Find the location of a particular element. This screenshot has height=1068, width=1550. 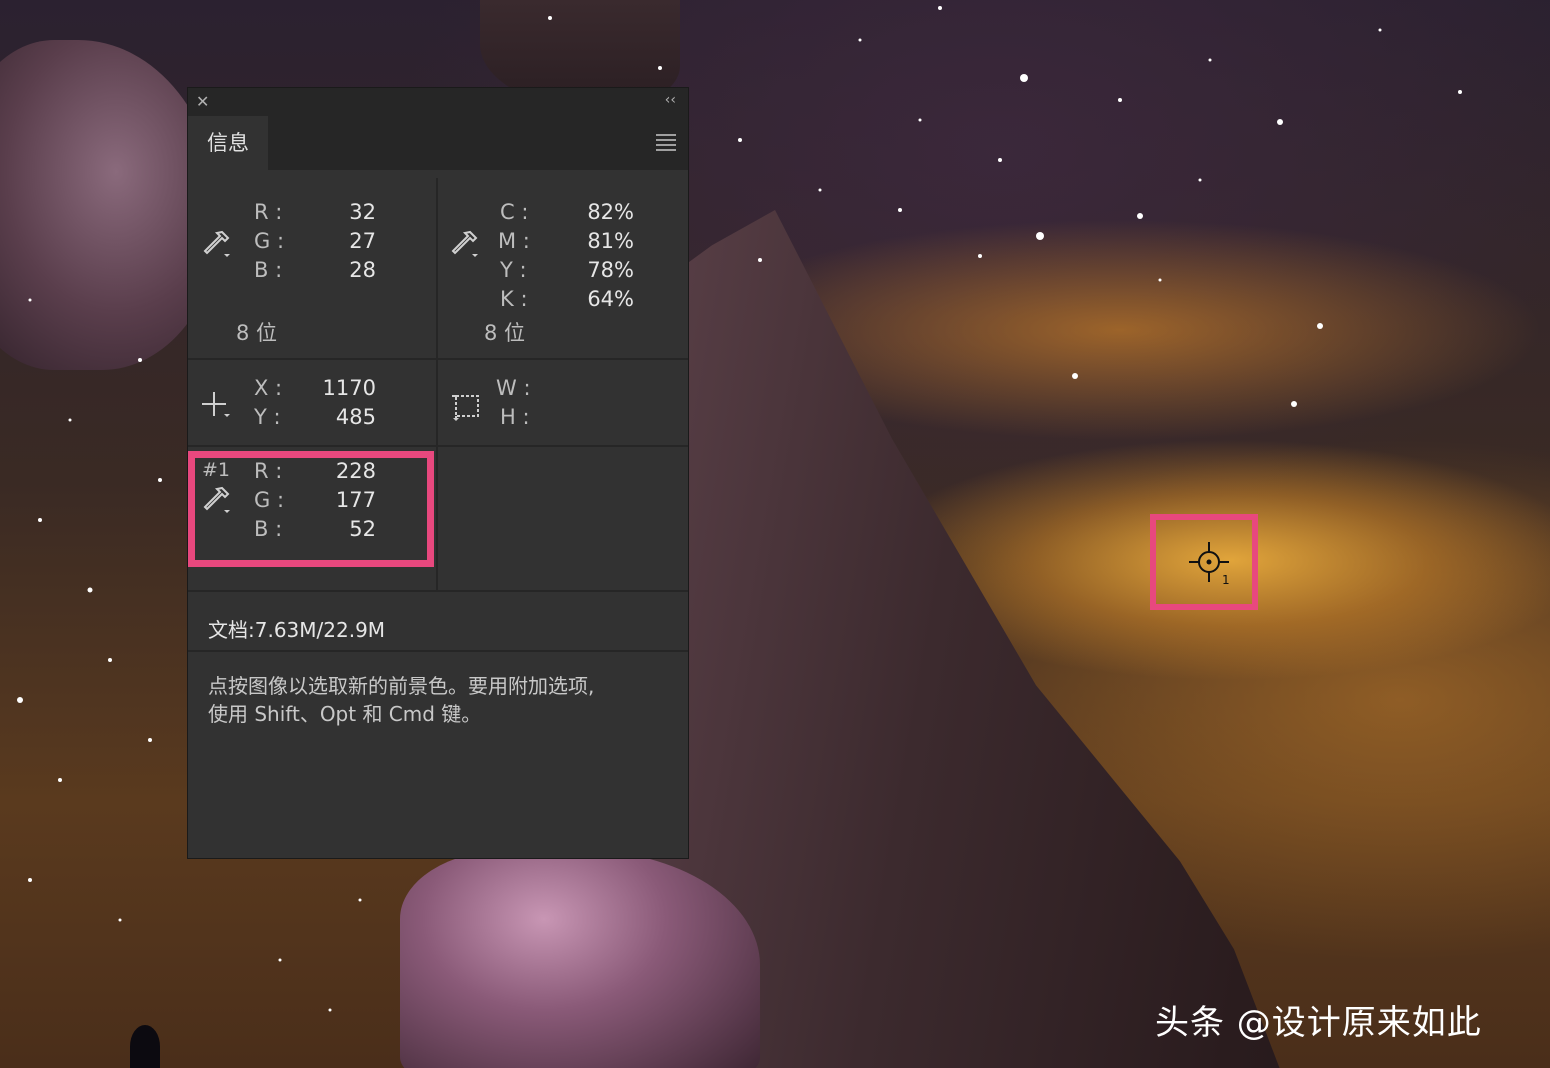

rgb-b-value: 28 is located at coordinates (362, 270).